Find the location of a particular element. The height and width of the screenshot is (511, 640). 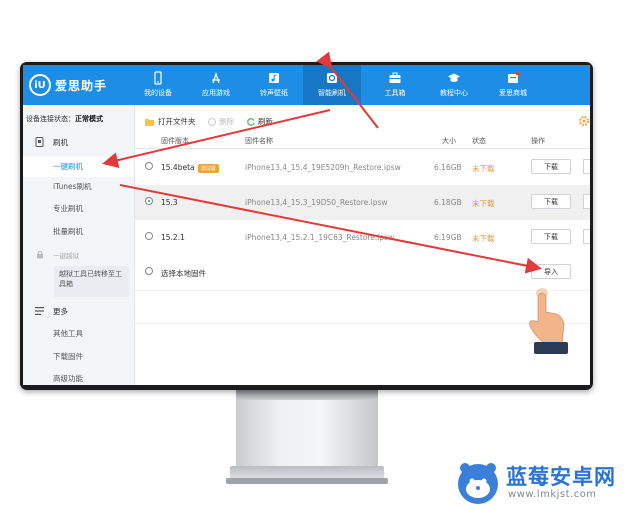

logo-mark: iU is located at coordinates (40, 85).